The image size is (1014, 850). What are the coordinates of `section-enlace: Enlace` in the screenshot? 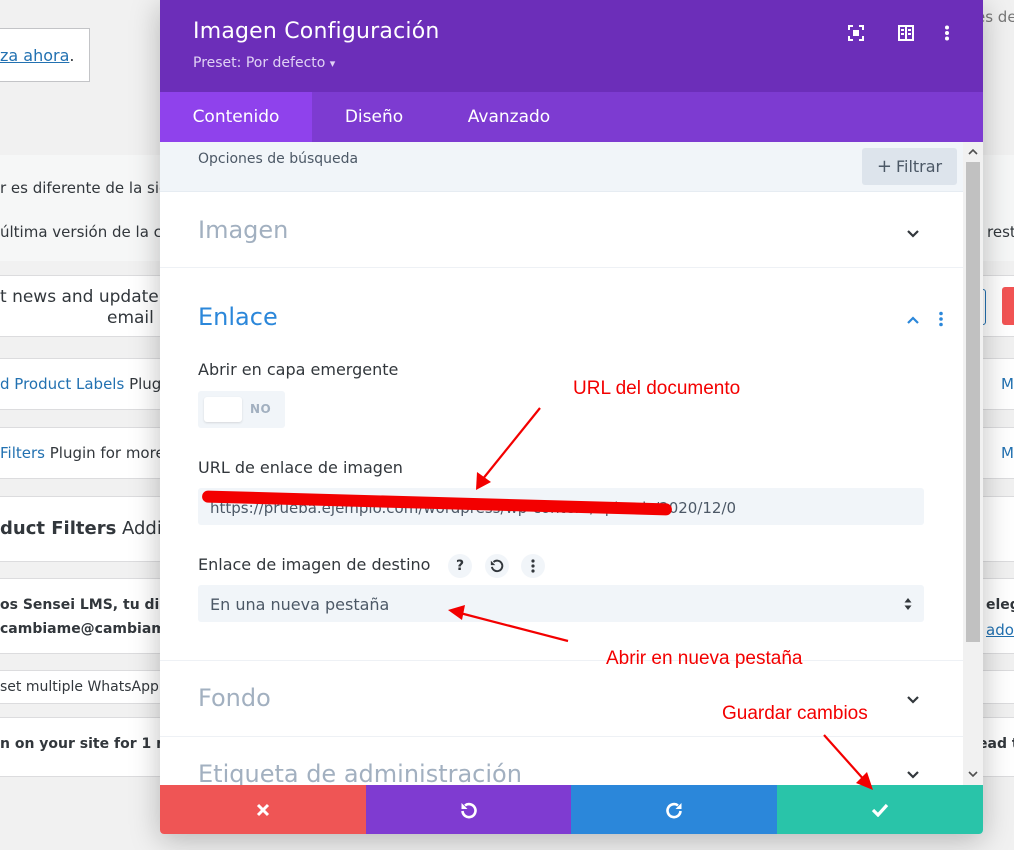 It's located at (238, 317).